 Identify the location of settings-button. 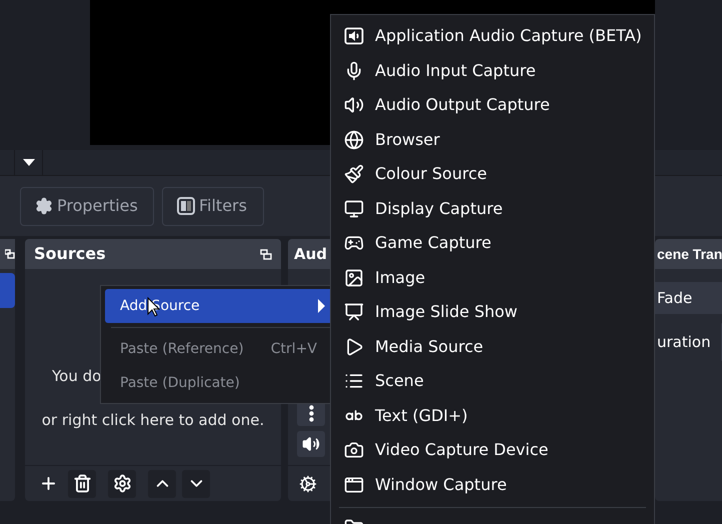
(122, 484).